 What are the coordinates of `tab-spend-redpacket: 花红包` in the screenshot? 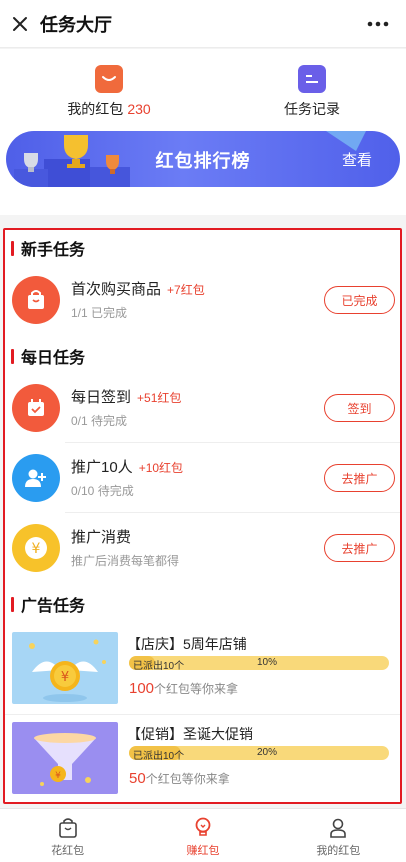 It's located at (67, 835).